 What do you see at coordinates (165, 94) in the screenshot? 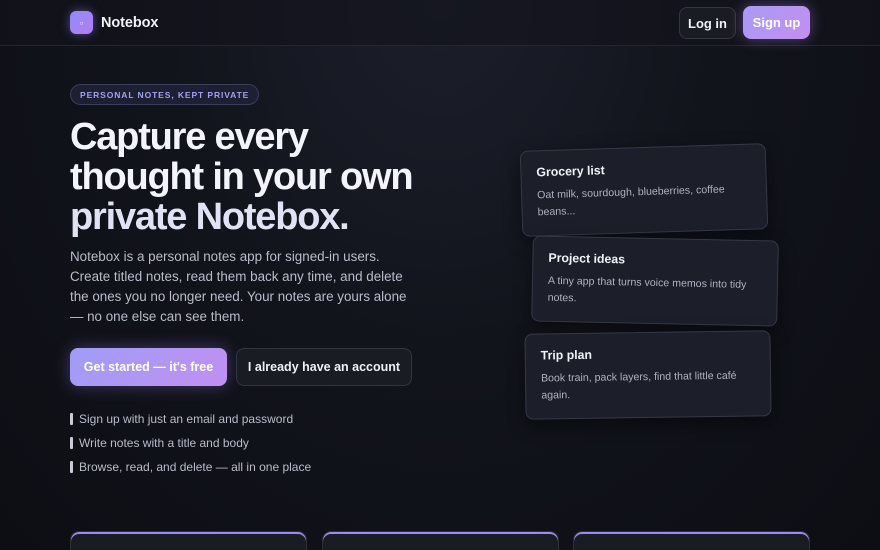
I see `hero-badge: PERSONAL NOTES, KEPT PRIVATE` at bounding box center [165, 94].